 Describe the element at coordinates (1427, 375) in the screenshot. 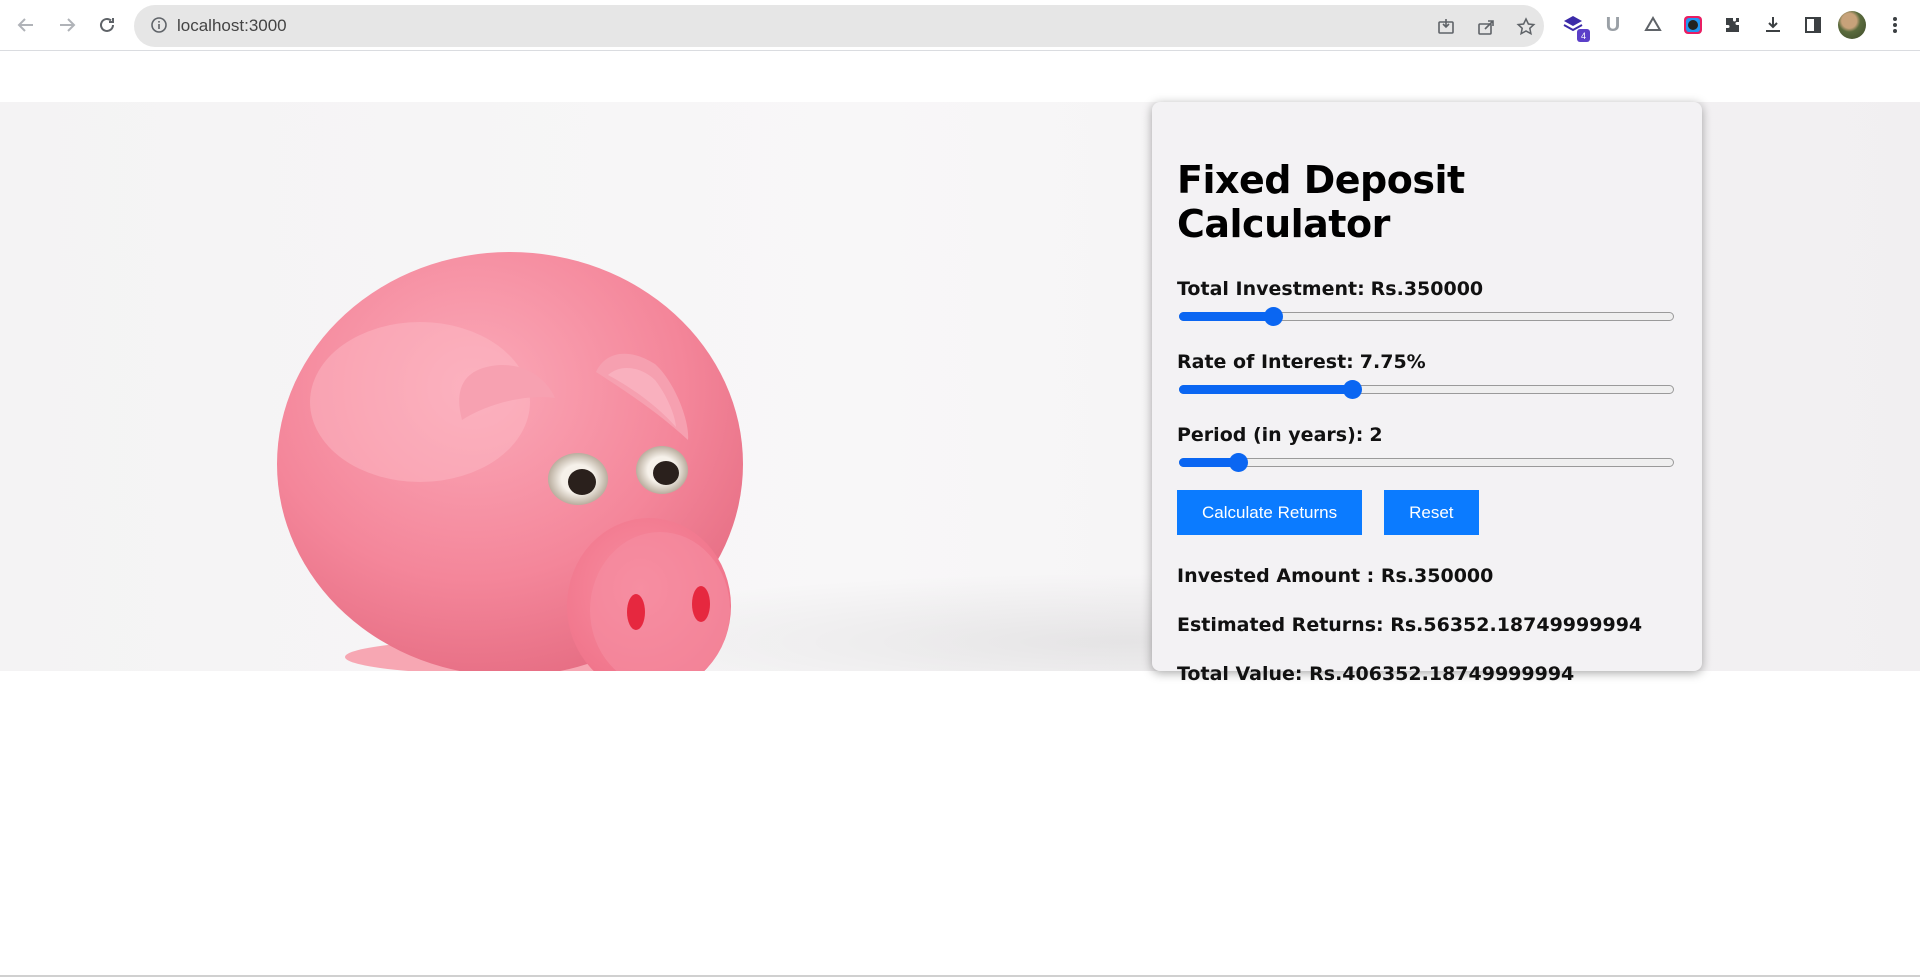

I see `interest-field: Rate of Interest: 7.75%` at that location.